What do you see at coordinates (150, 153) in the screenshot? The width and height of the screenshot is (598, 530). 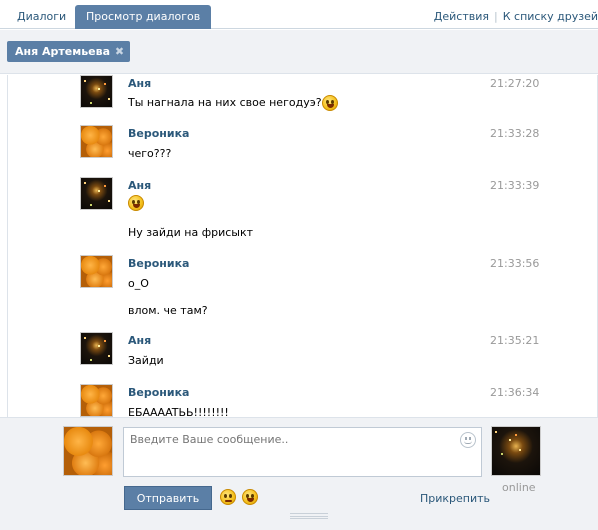 I see `message-text: чего???` at bounding box center [150, 153].